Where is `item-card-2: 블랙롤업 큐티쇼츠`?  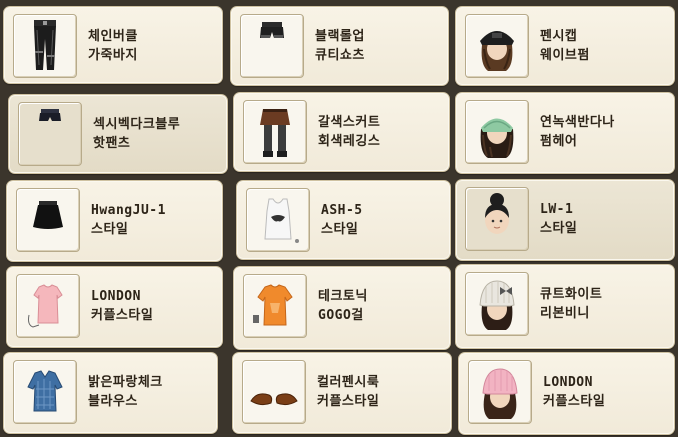
item-card-2: 블랙롤업 큐티쇼츠 is located at coordinates (339, 46).